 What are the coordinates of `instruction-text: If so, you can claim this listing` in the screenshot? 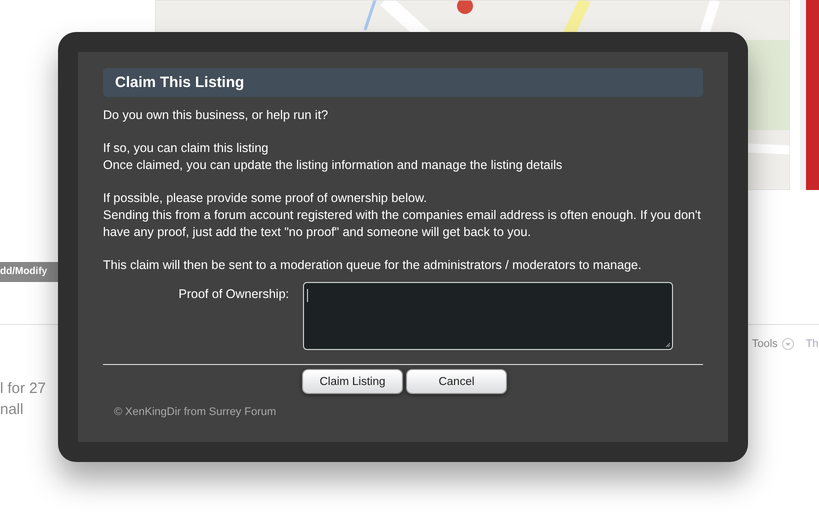 It's located at (186, 148).